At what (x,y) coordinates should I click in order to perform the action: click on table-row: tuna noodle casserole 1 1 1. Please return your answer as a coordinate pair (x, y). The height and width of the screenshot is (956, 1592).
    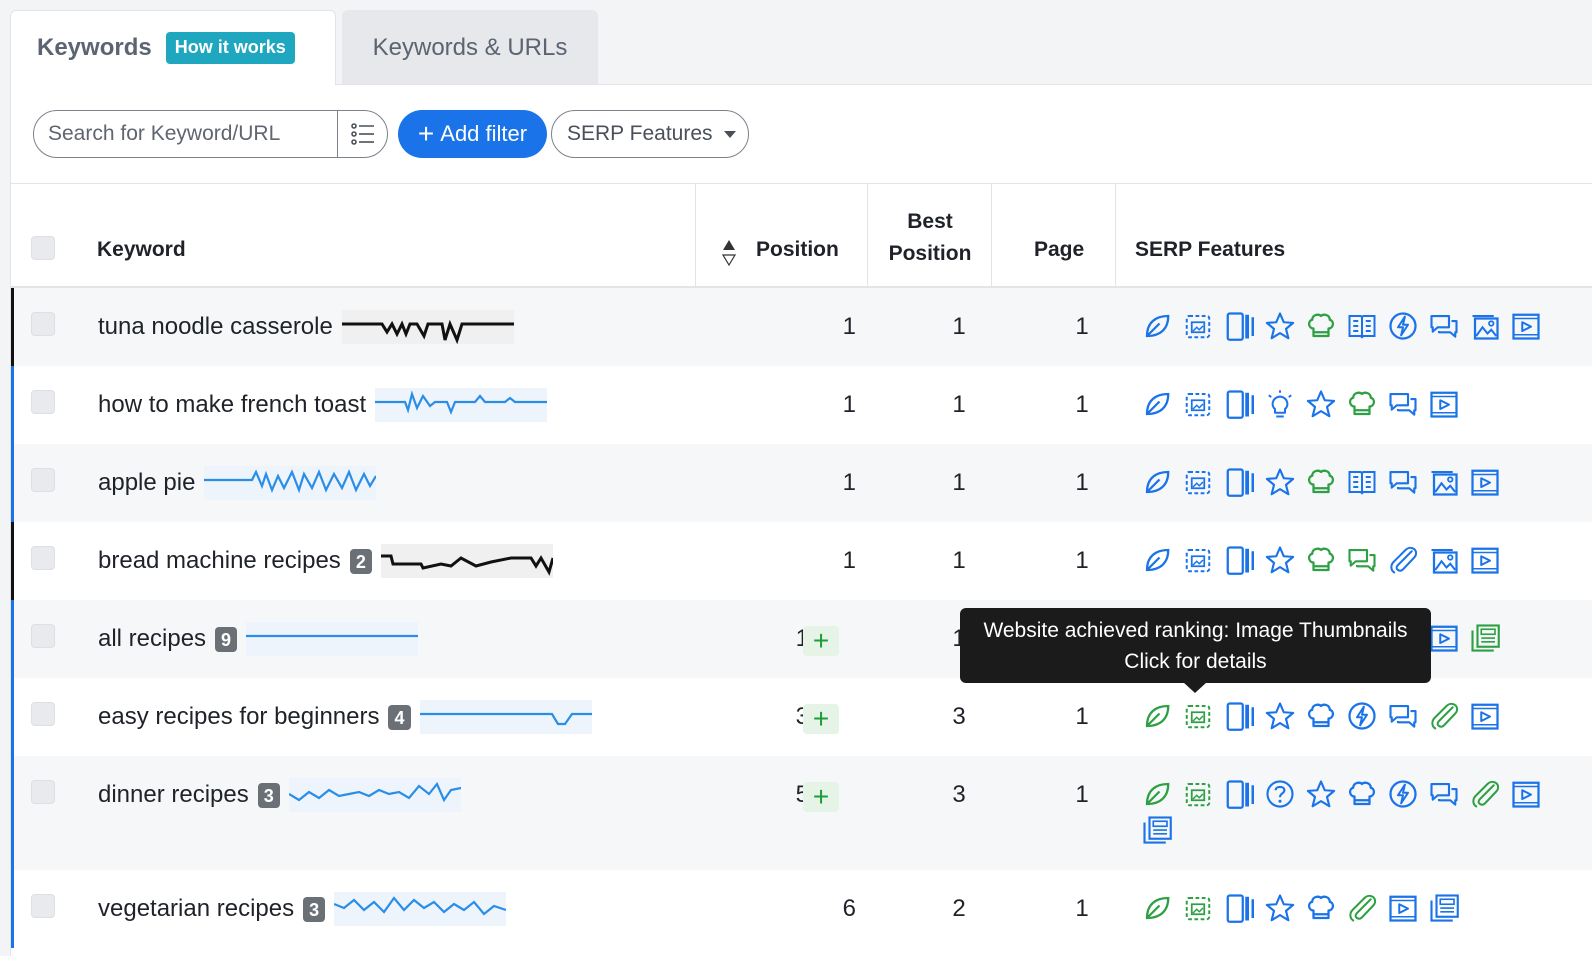
    Looking at the image, I should click on (801, 327).